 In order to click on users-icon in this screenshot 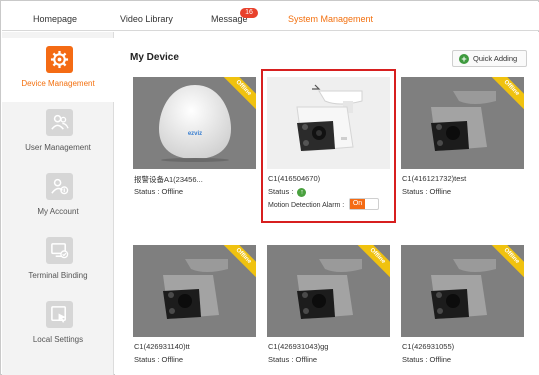, I will do `click(59, 122)`.